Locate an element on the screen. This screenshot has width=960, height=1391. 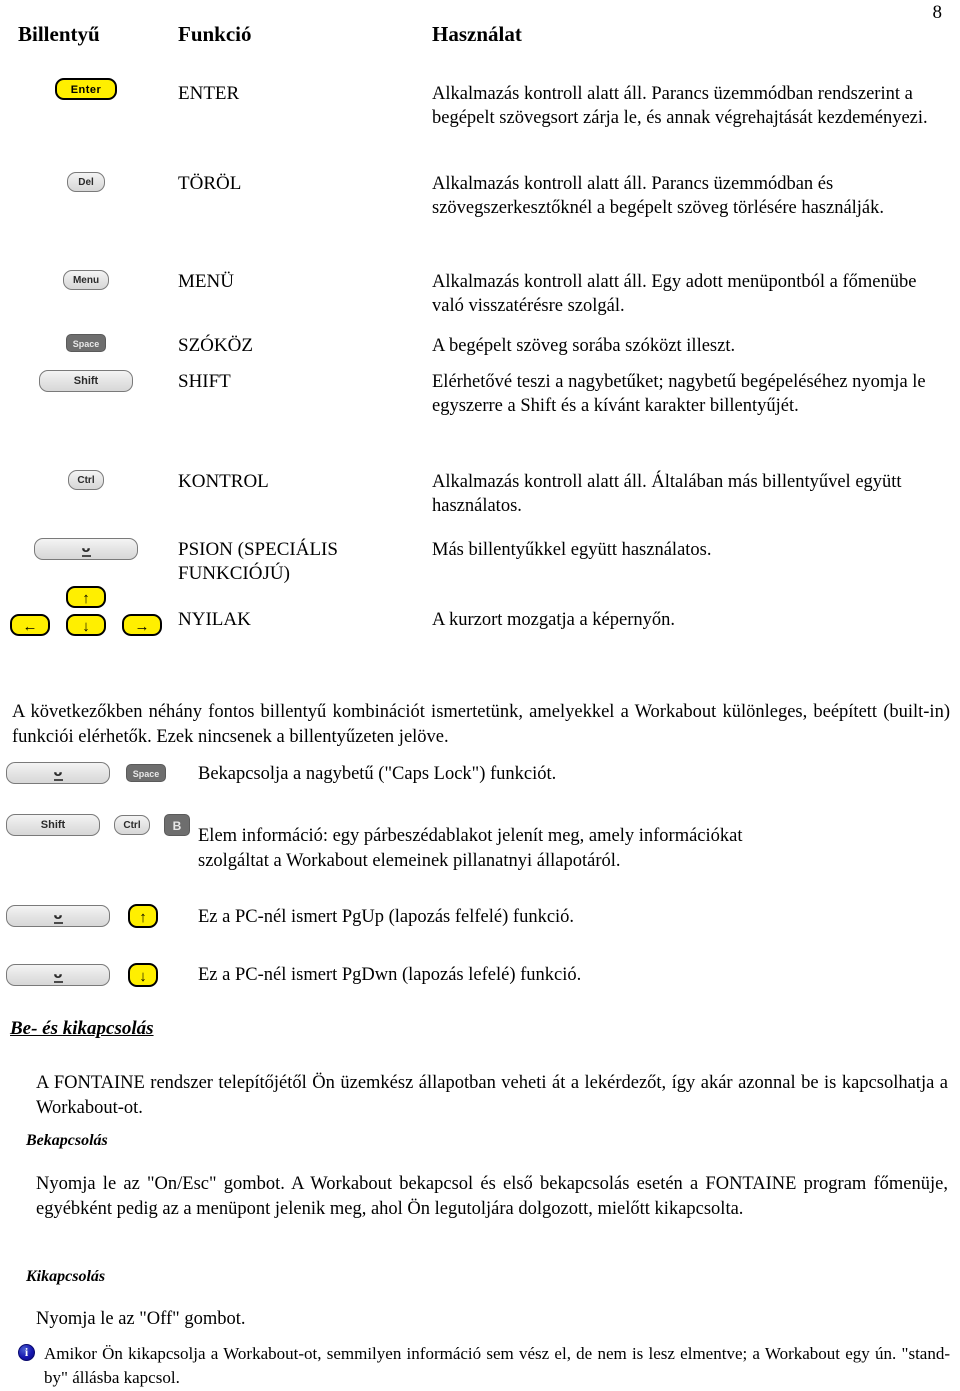
del-key-icon: Del is located at coordinates (86, 182).